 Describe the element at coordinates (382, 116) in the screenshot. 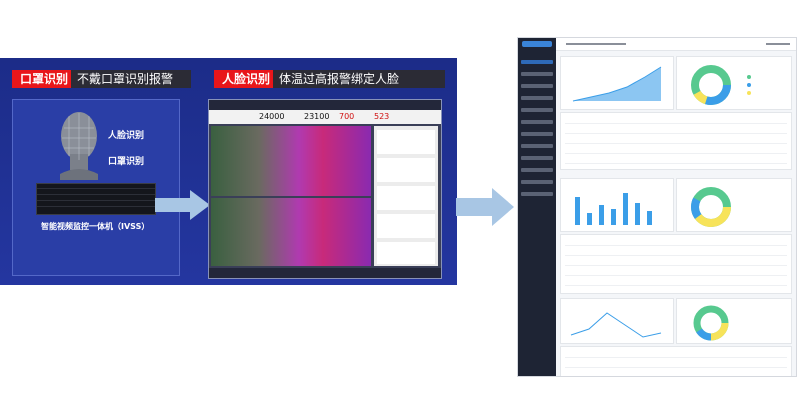

I see `stat-alarm: 523` at that location.